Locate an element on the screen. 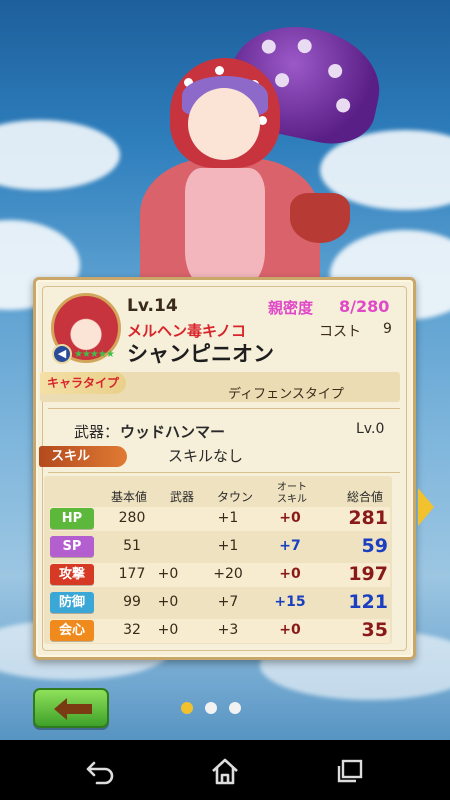  weapon-level: Lv.0 is located at coordinates (370, 429).